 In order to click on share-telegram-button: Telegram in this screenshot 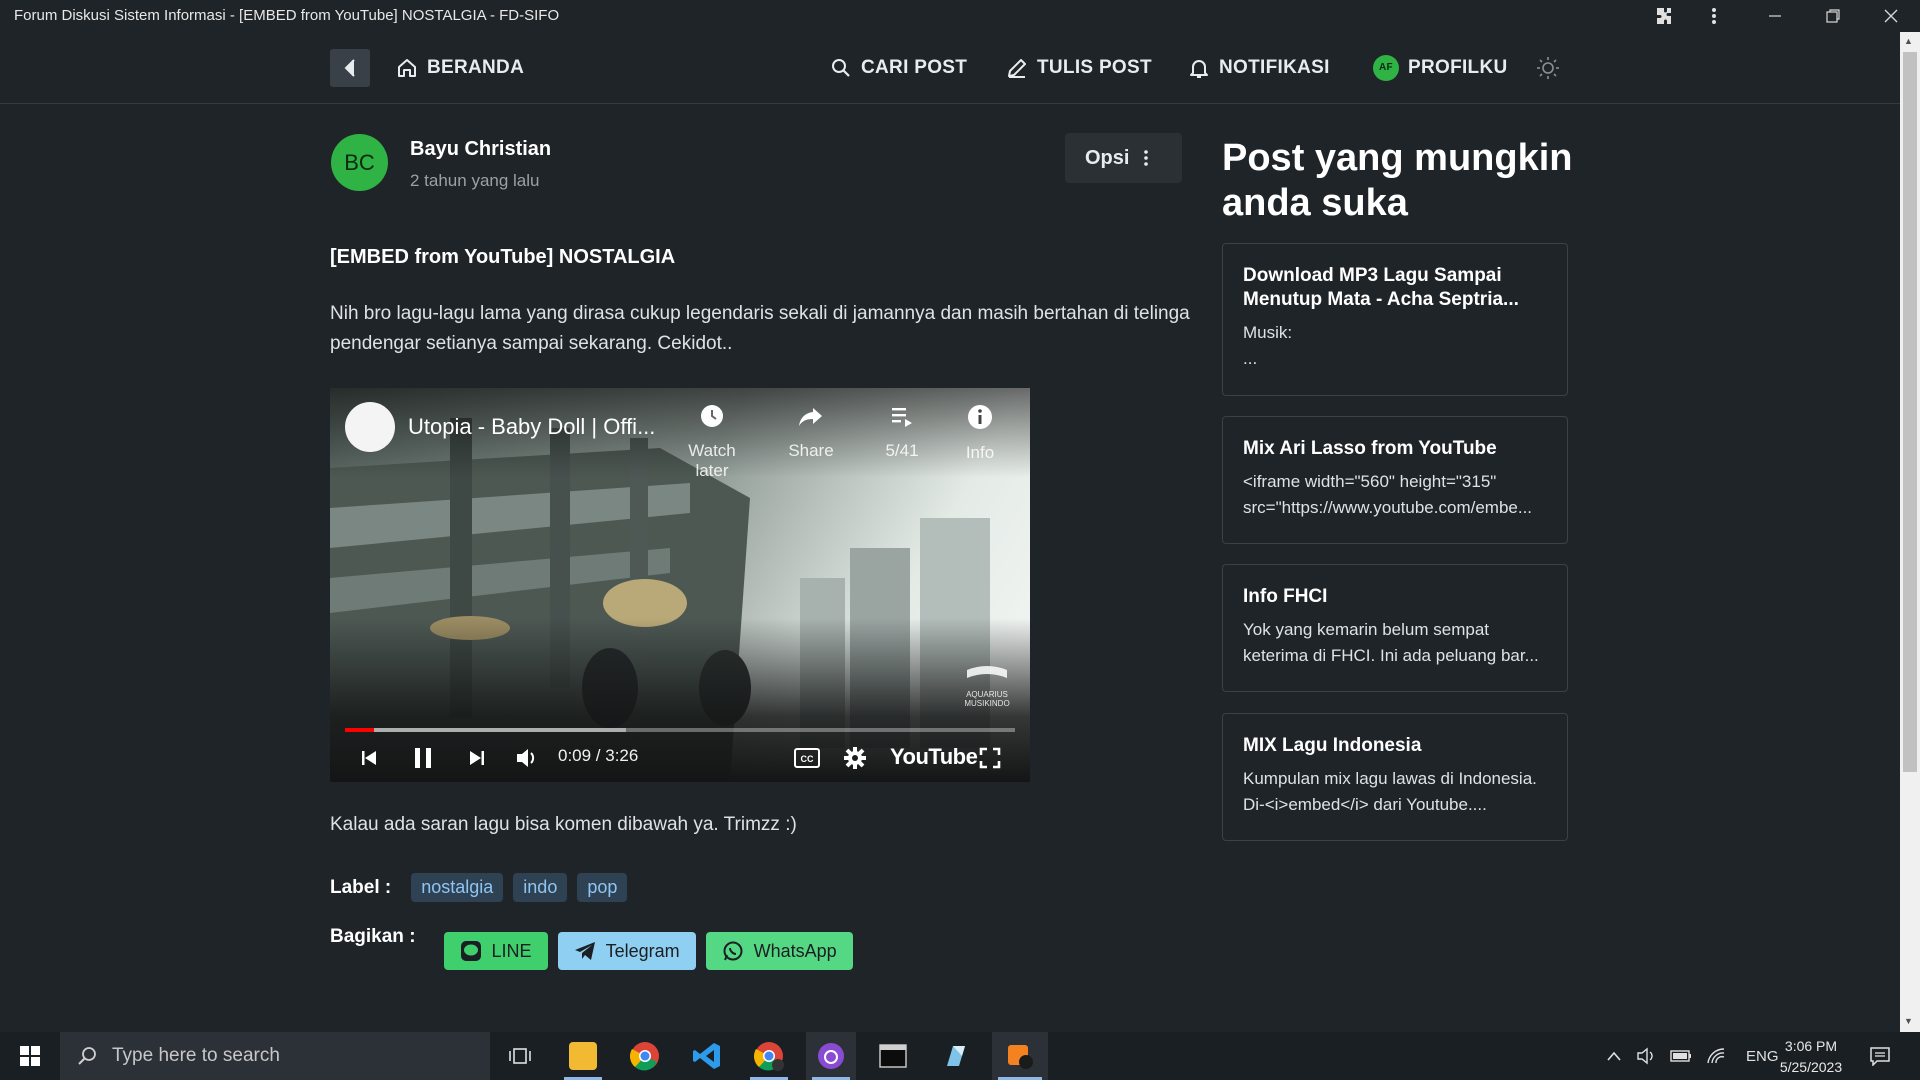, I will do `click(626, 951)`.